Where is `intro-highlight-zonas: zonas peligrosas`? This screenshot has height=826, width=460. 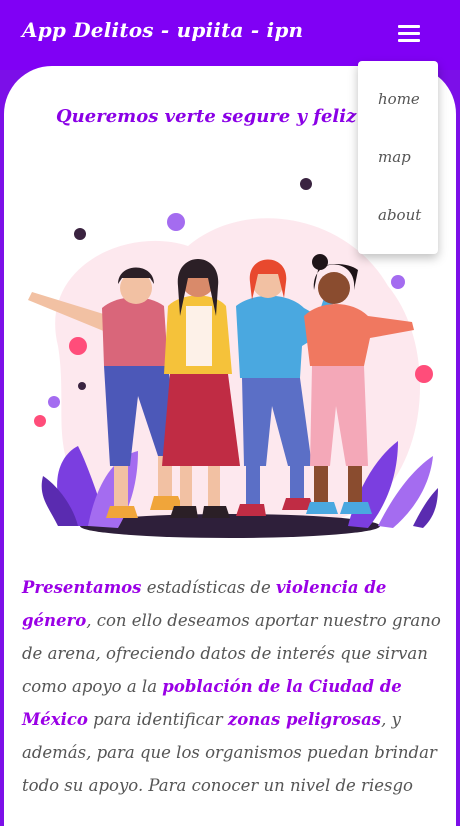 intro-highlight-zonas: zonas peligrosas is located at coordinates (304, 719).